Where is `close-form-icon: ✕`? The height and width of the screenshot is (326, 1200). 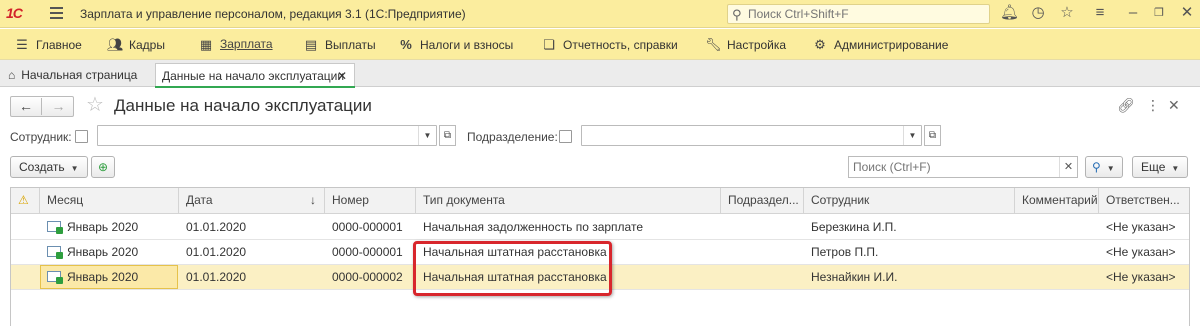 close-form-icon: ✕ is located at coordinates (1174, 105).